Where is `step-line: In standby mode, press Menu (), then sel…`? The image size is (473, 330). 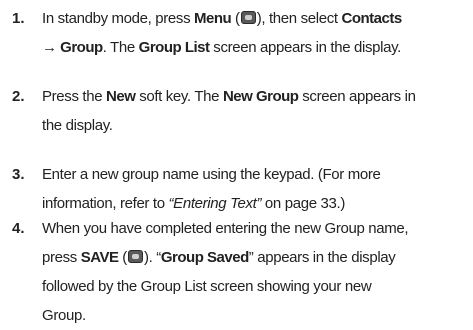 step-line: In standby mode, press Menu (), then sel… is located at coordinates (222, 18).